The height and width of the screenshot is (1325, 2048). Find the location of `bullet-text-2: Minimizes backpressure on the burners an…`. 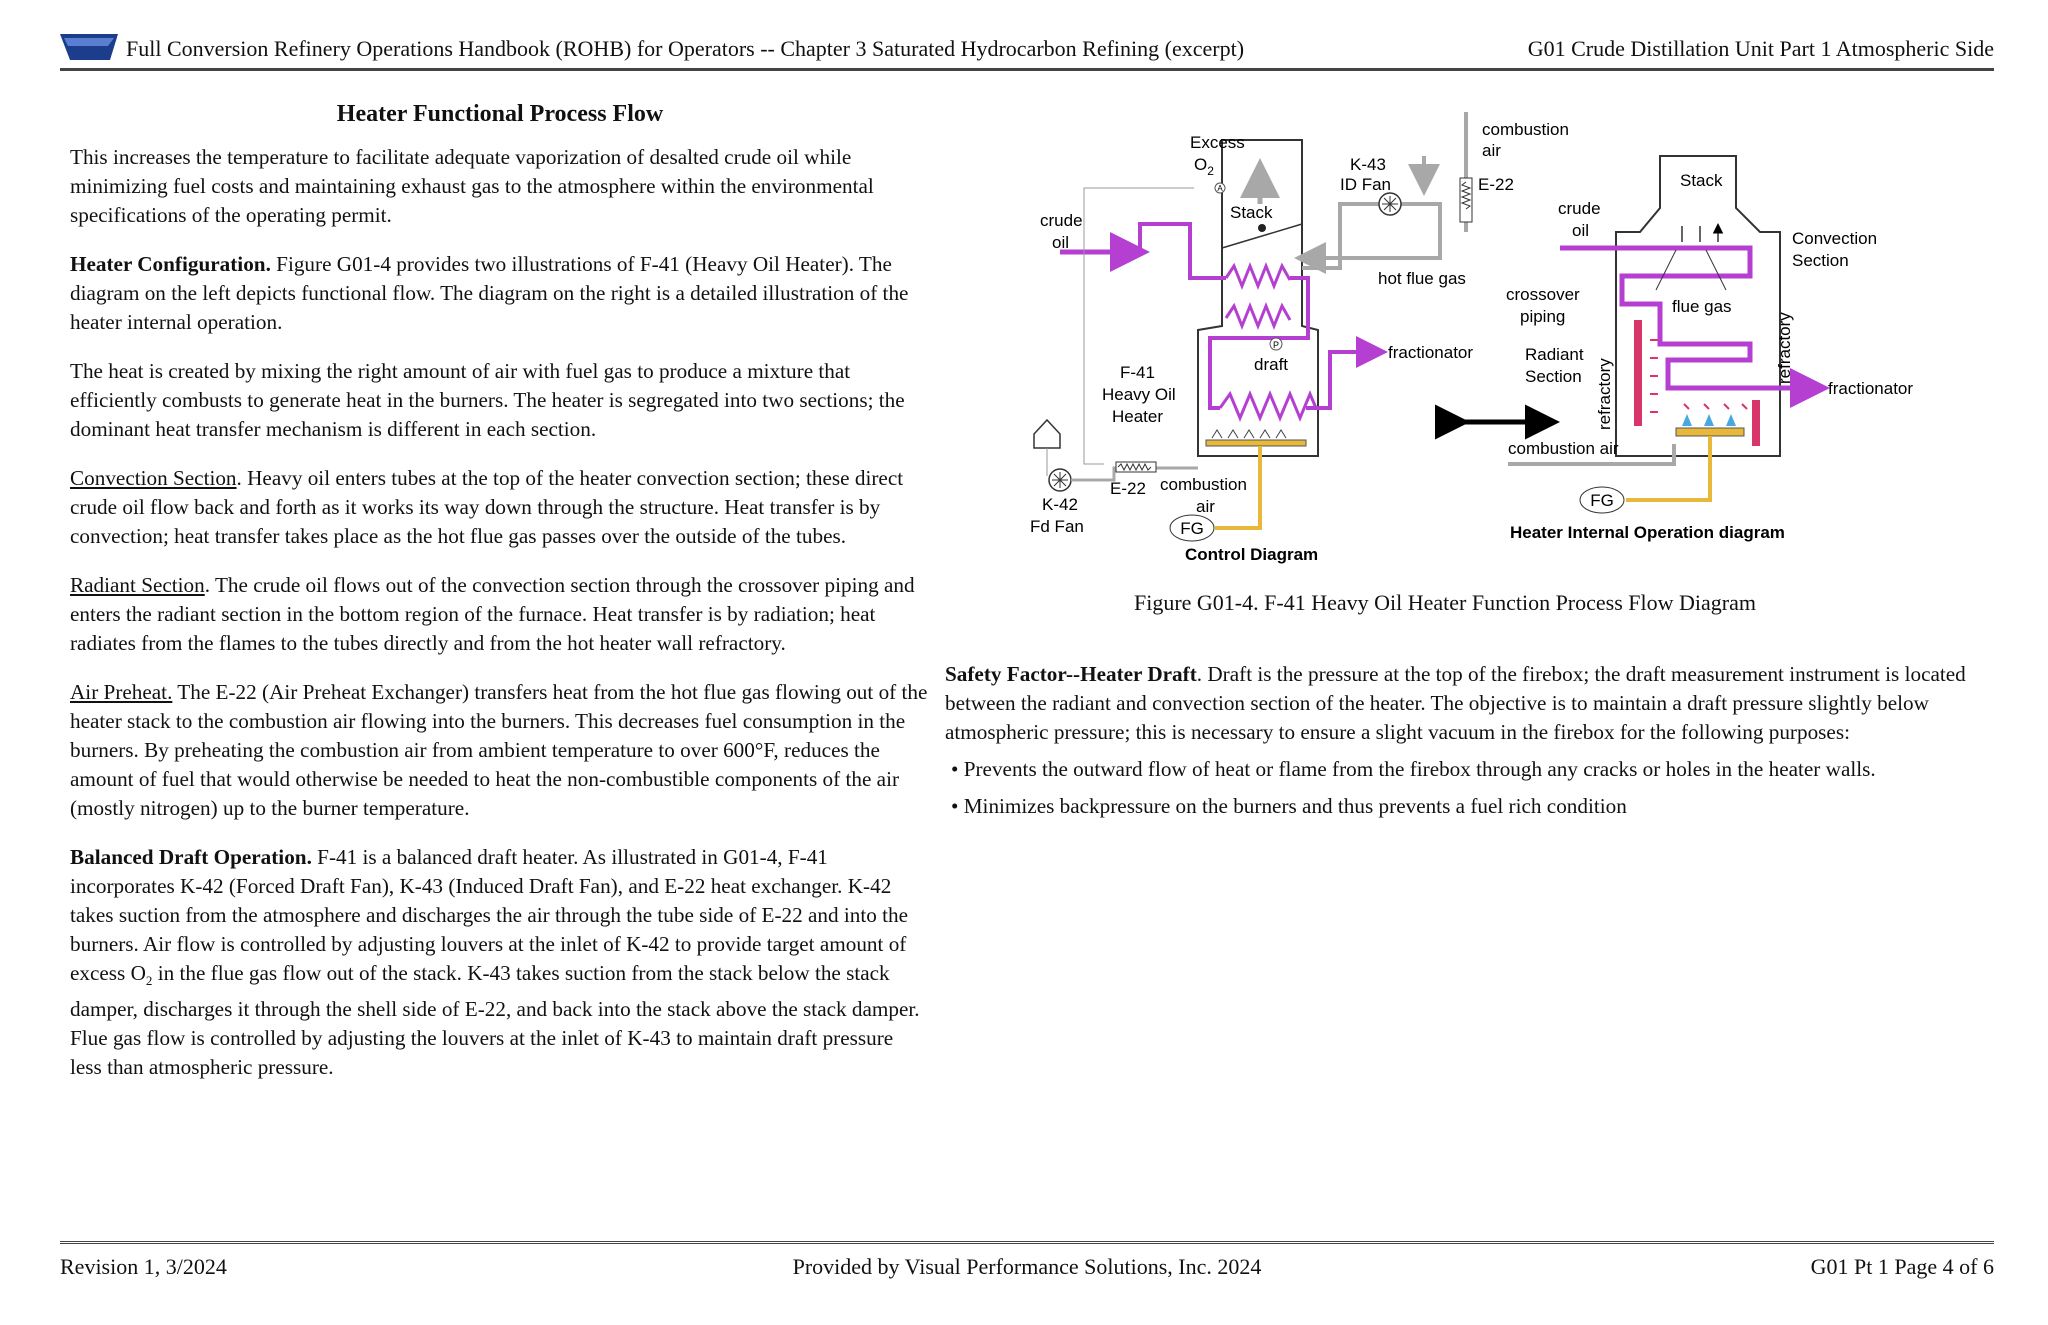

bullet-text-2: Minimizes backpressure on the burners an… is located at coordinates (1295, 806).